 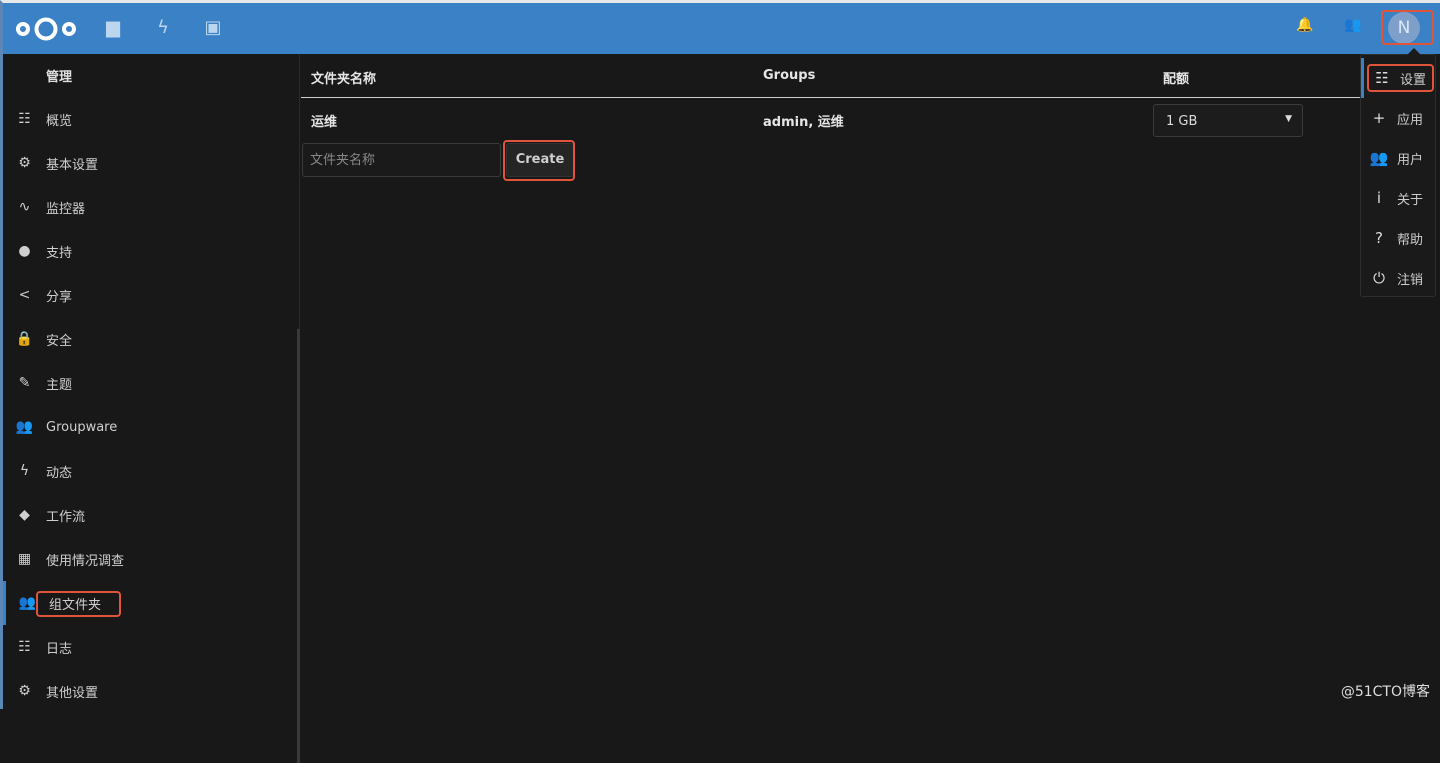 I want to click on column-header-groups: Groups, so click(x=789, y=75).